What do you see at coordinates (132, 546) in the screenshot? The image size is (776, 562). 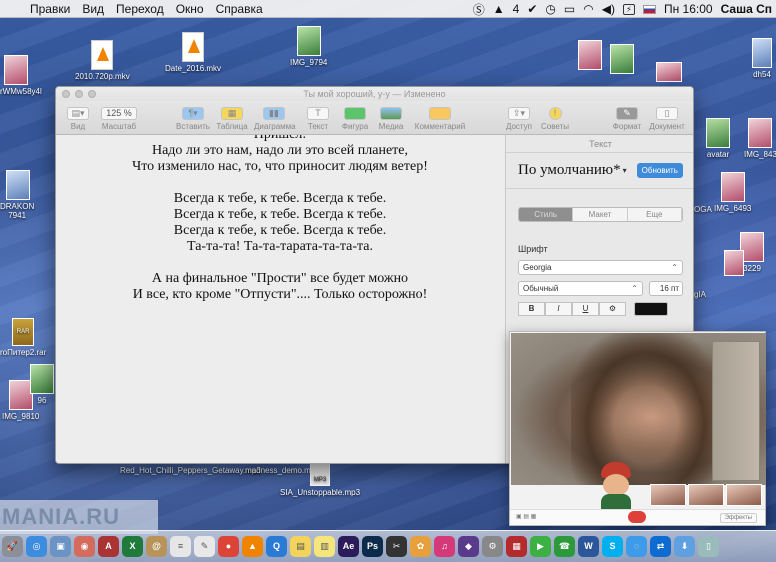 I see `dock-excel-icon: X` at bounding box center [132, 546].